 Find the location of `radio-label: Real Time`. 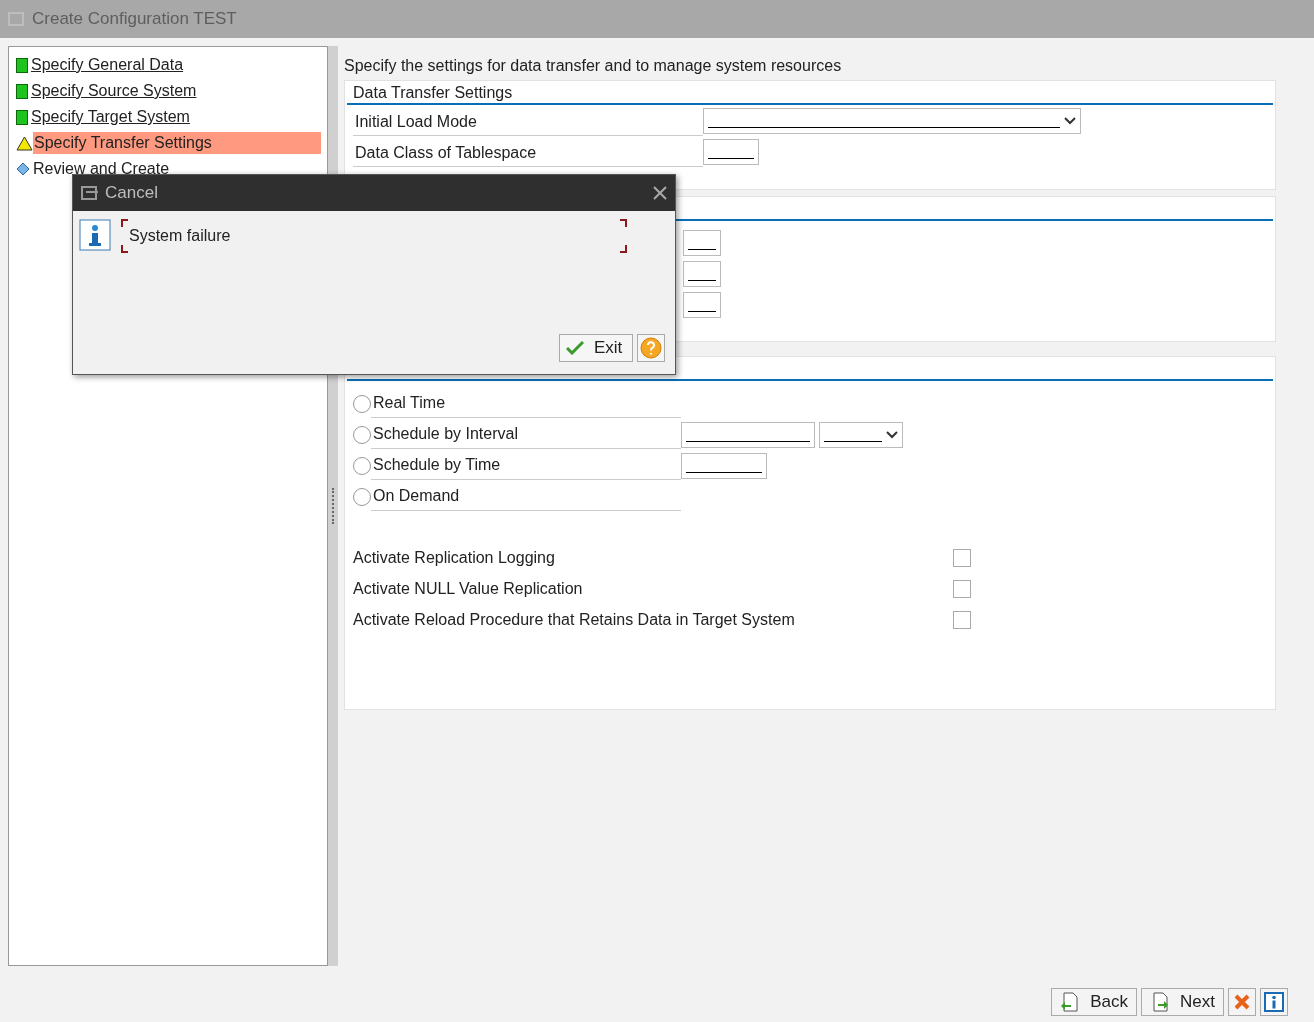

radio-label: Real Time is located at coordinates (526, 403).